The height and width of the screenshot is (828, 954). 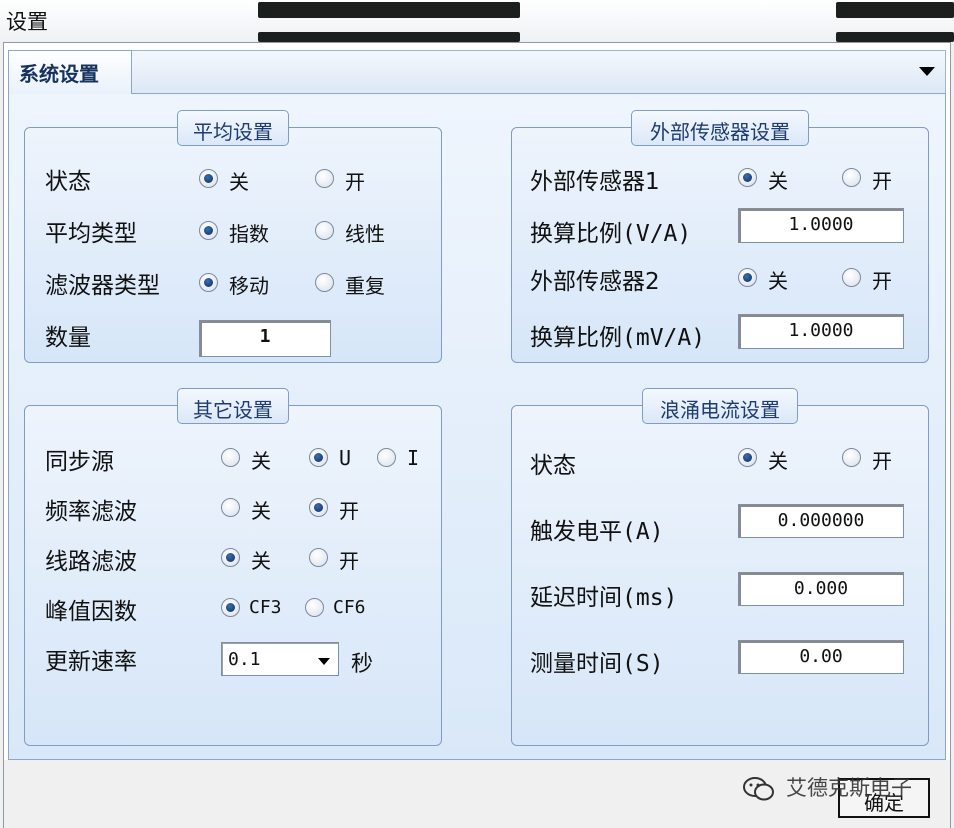 I want to click on freq-filter-label: 频率滤波, so click(x=91, y=512).